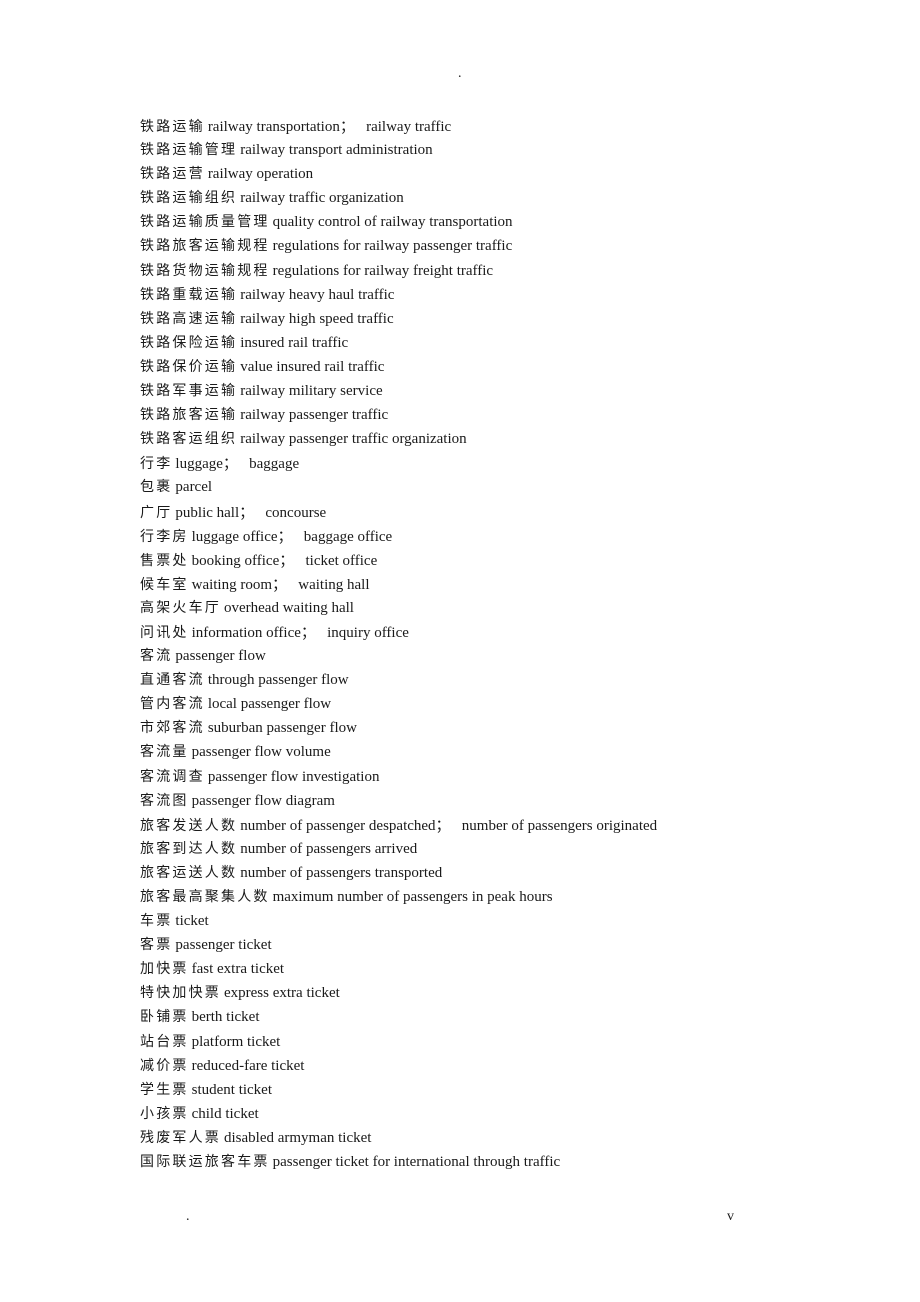 The width and height of the screenshot is (920, 1302). What do you see at coordinates (156, 656) in the screenshot?
I see `chinese-term: 客流` at bounding box center [156, 656].